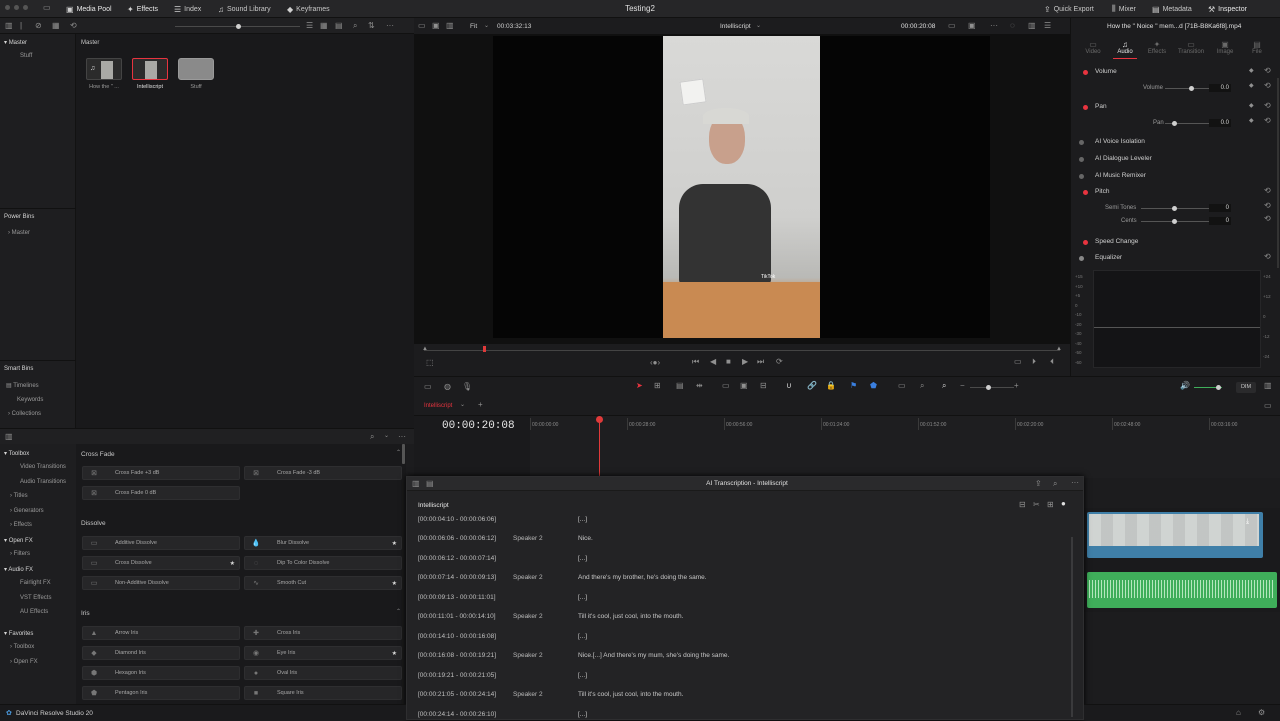 This screenshot has width=1280, height=721. Describe the element at coordinates (308, 9) in the screenshot. I see `keyframes-button: ◆ Keyframes` at that location.